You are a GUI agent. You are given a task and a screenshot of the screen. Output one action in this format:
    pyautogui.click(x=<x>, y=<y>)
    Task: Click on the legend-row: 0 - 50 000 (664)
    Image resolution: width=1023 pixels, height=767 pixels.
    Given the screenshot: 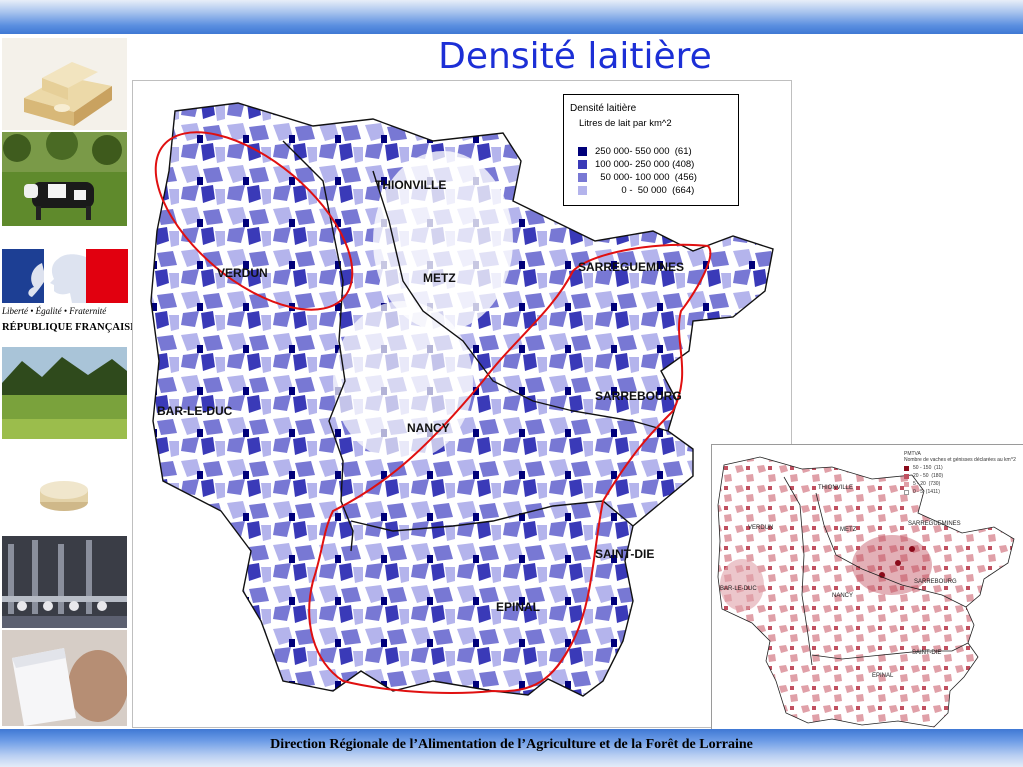 What is the action you would take?
    pyautogui.click(x=636, y=190)
    